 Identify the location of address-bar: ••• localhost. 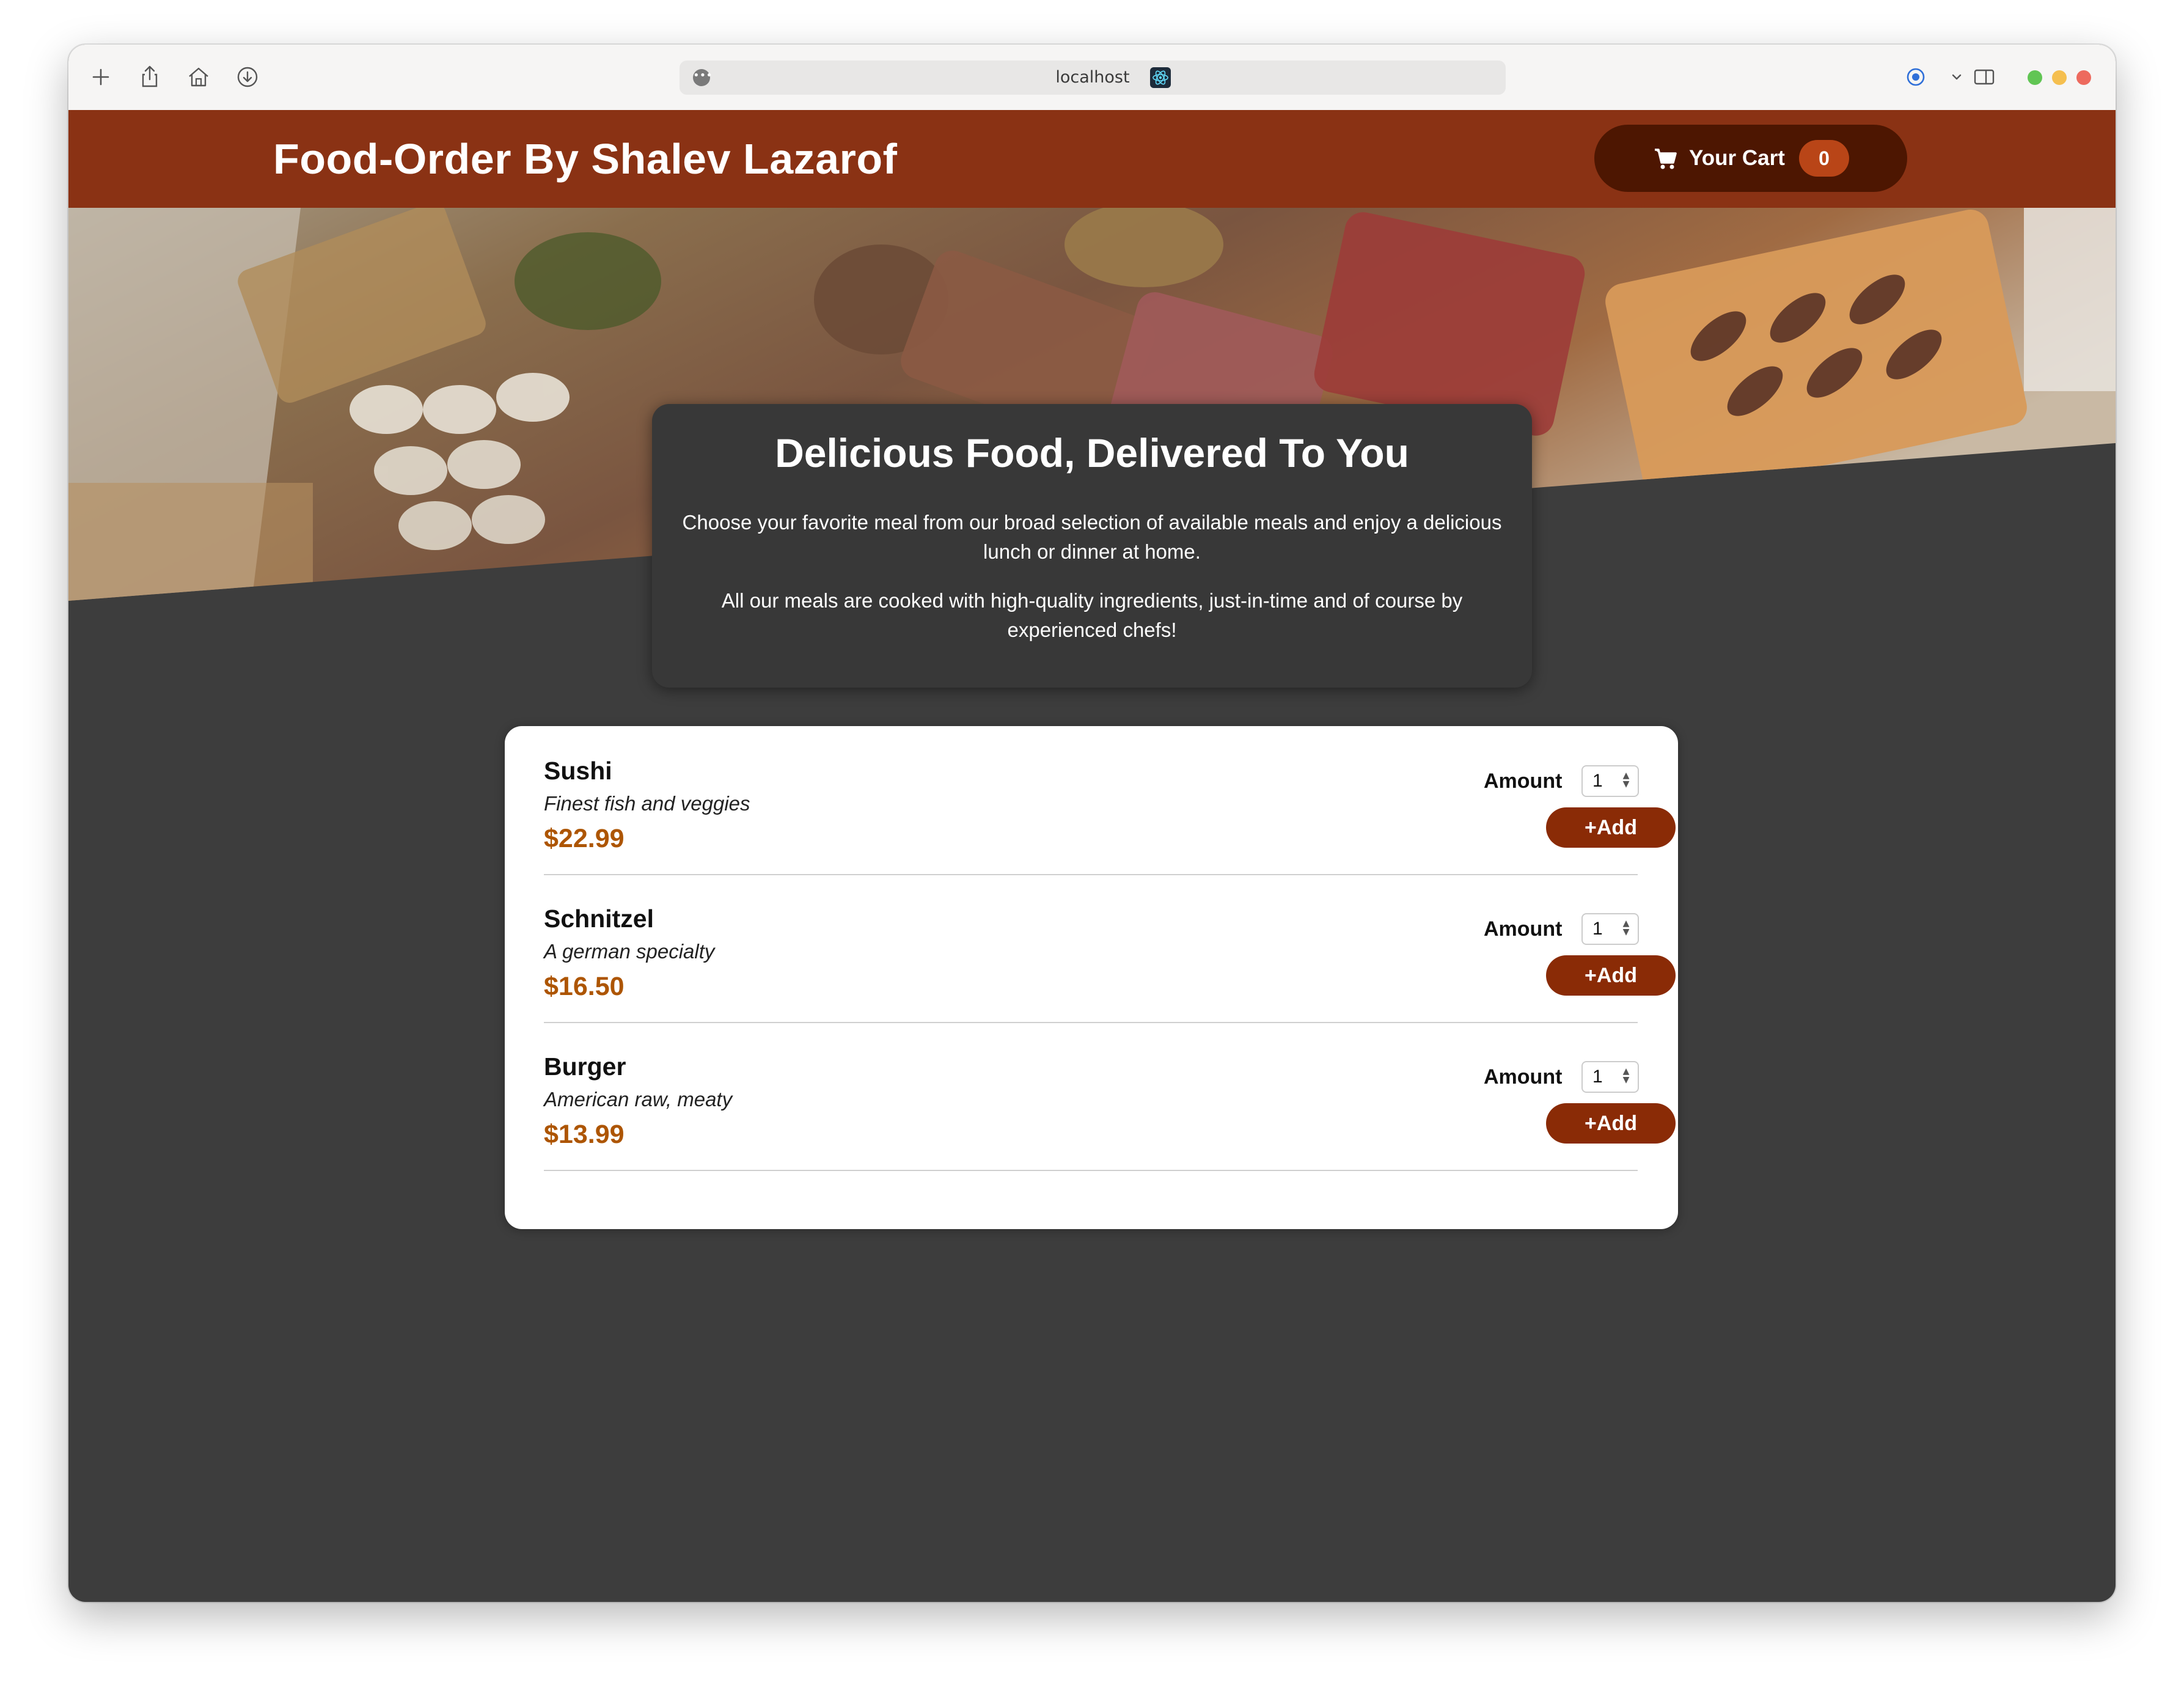
(1093, 78).